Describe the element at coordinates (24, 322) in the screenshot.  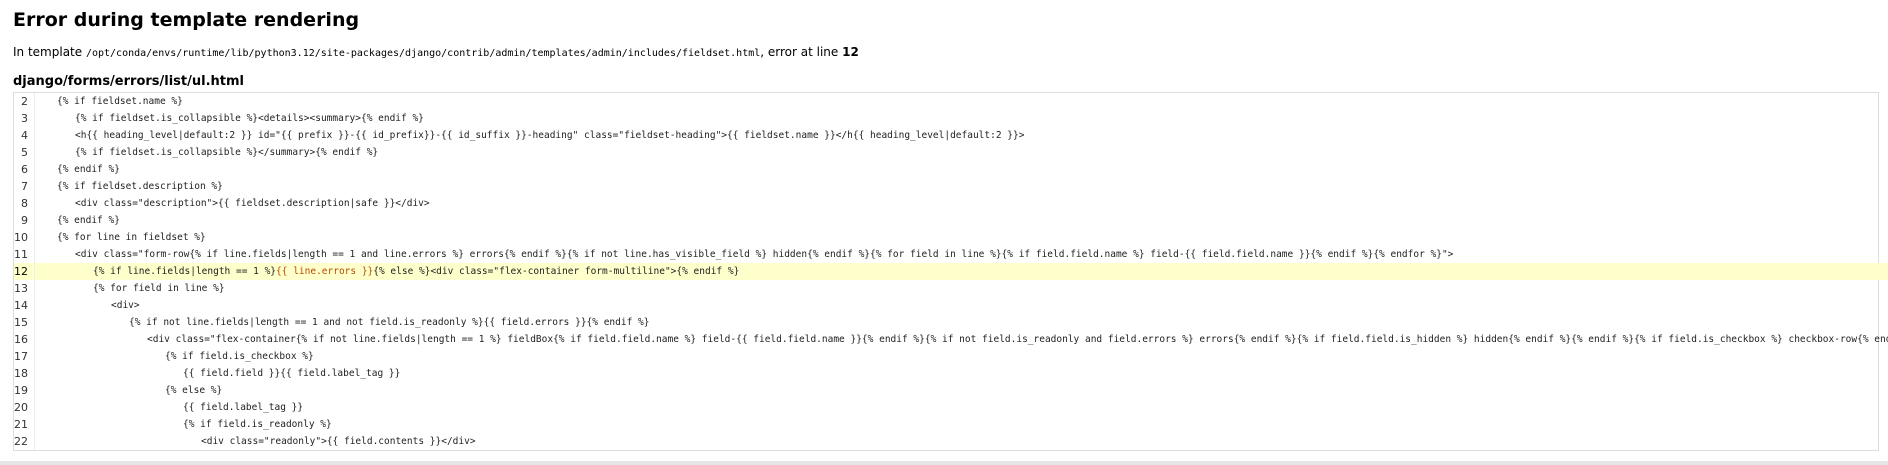
I see `line-number: 15` at that location.